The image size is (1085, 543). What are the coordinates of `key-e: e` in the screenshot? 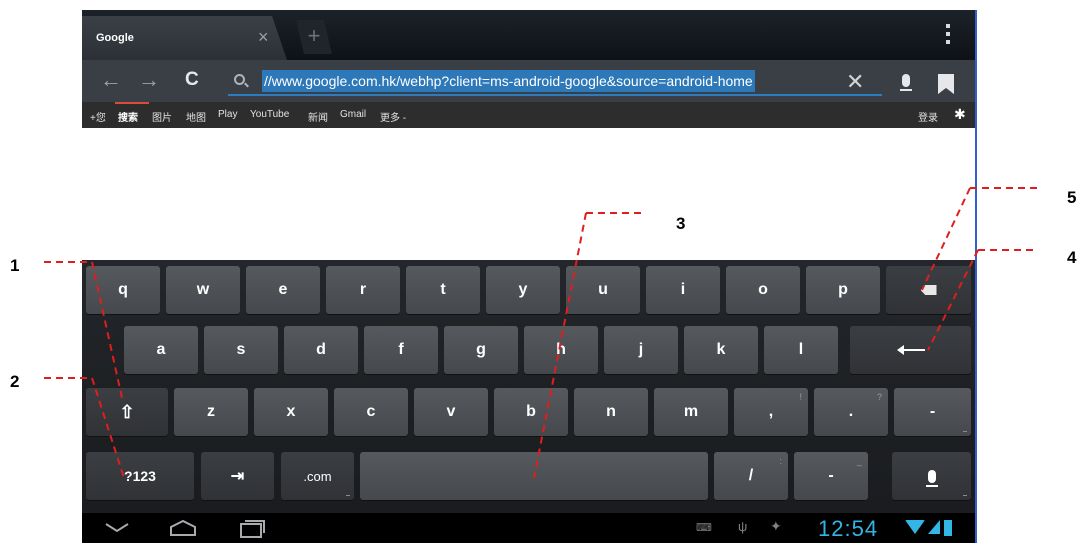 It's located at (283, 290).